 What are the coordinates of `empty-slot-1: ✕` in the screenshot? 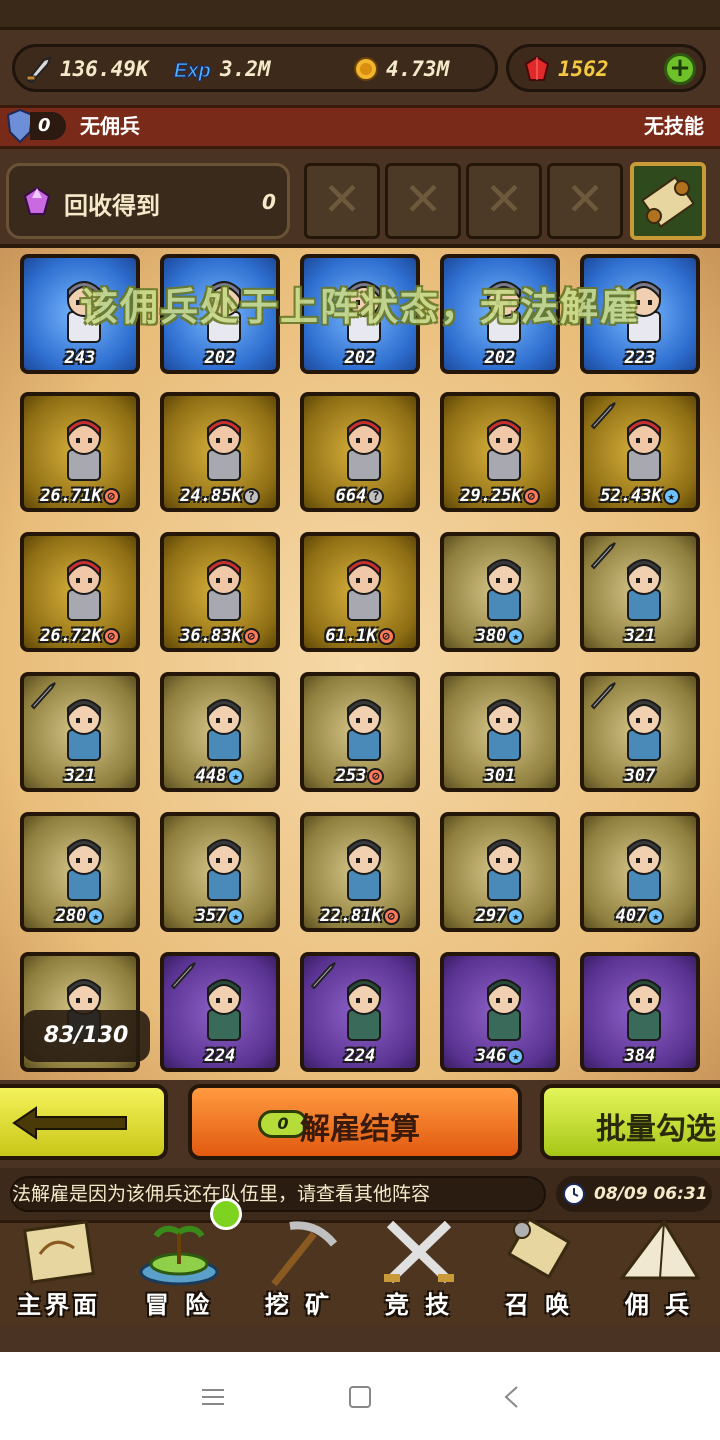 It's located at (342, 201).